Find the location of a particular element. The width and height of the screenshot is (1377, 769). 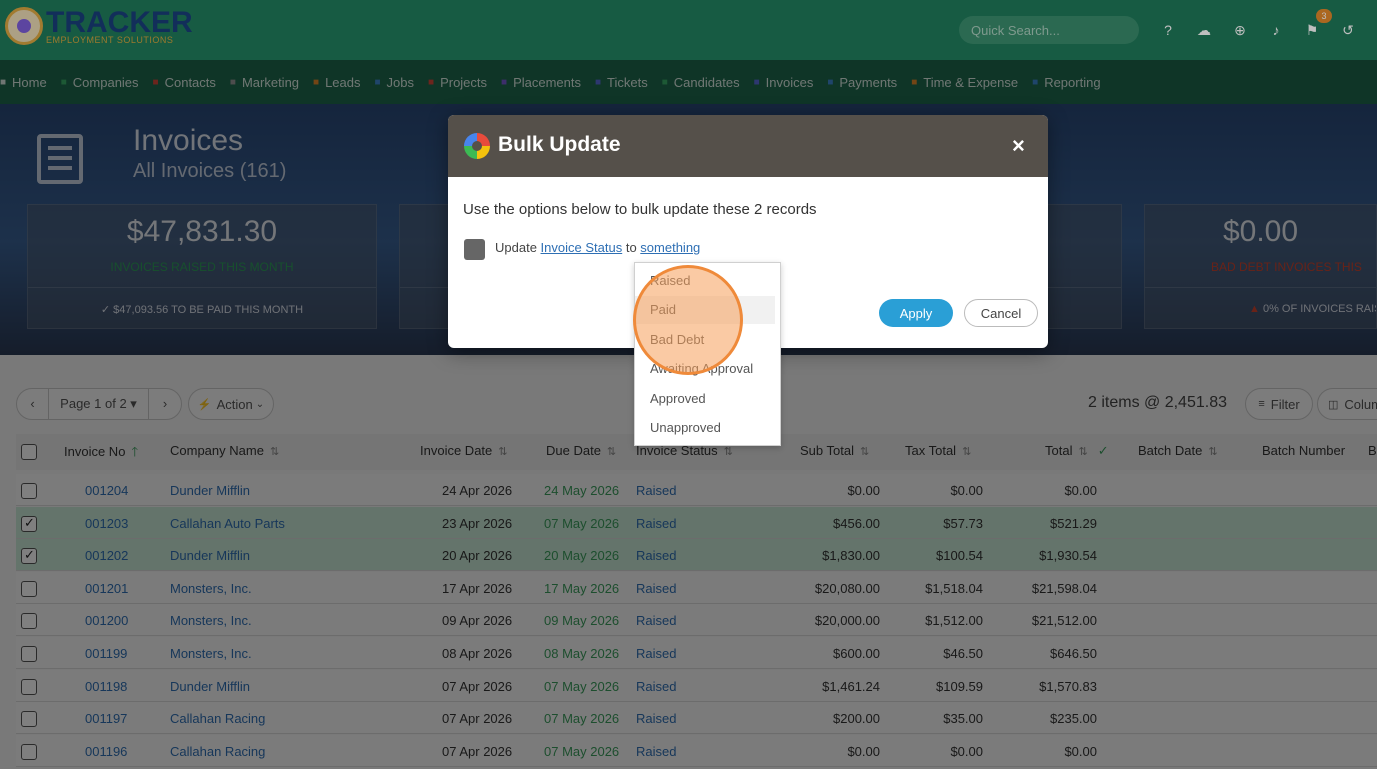

invoice-date: 07 Apr 2026 is located at coordinates (477, 686).